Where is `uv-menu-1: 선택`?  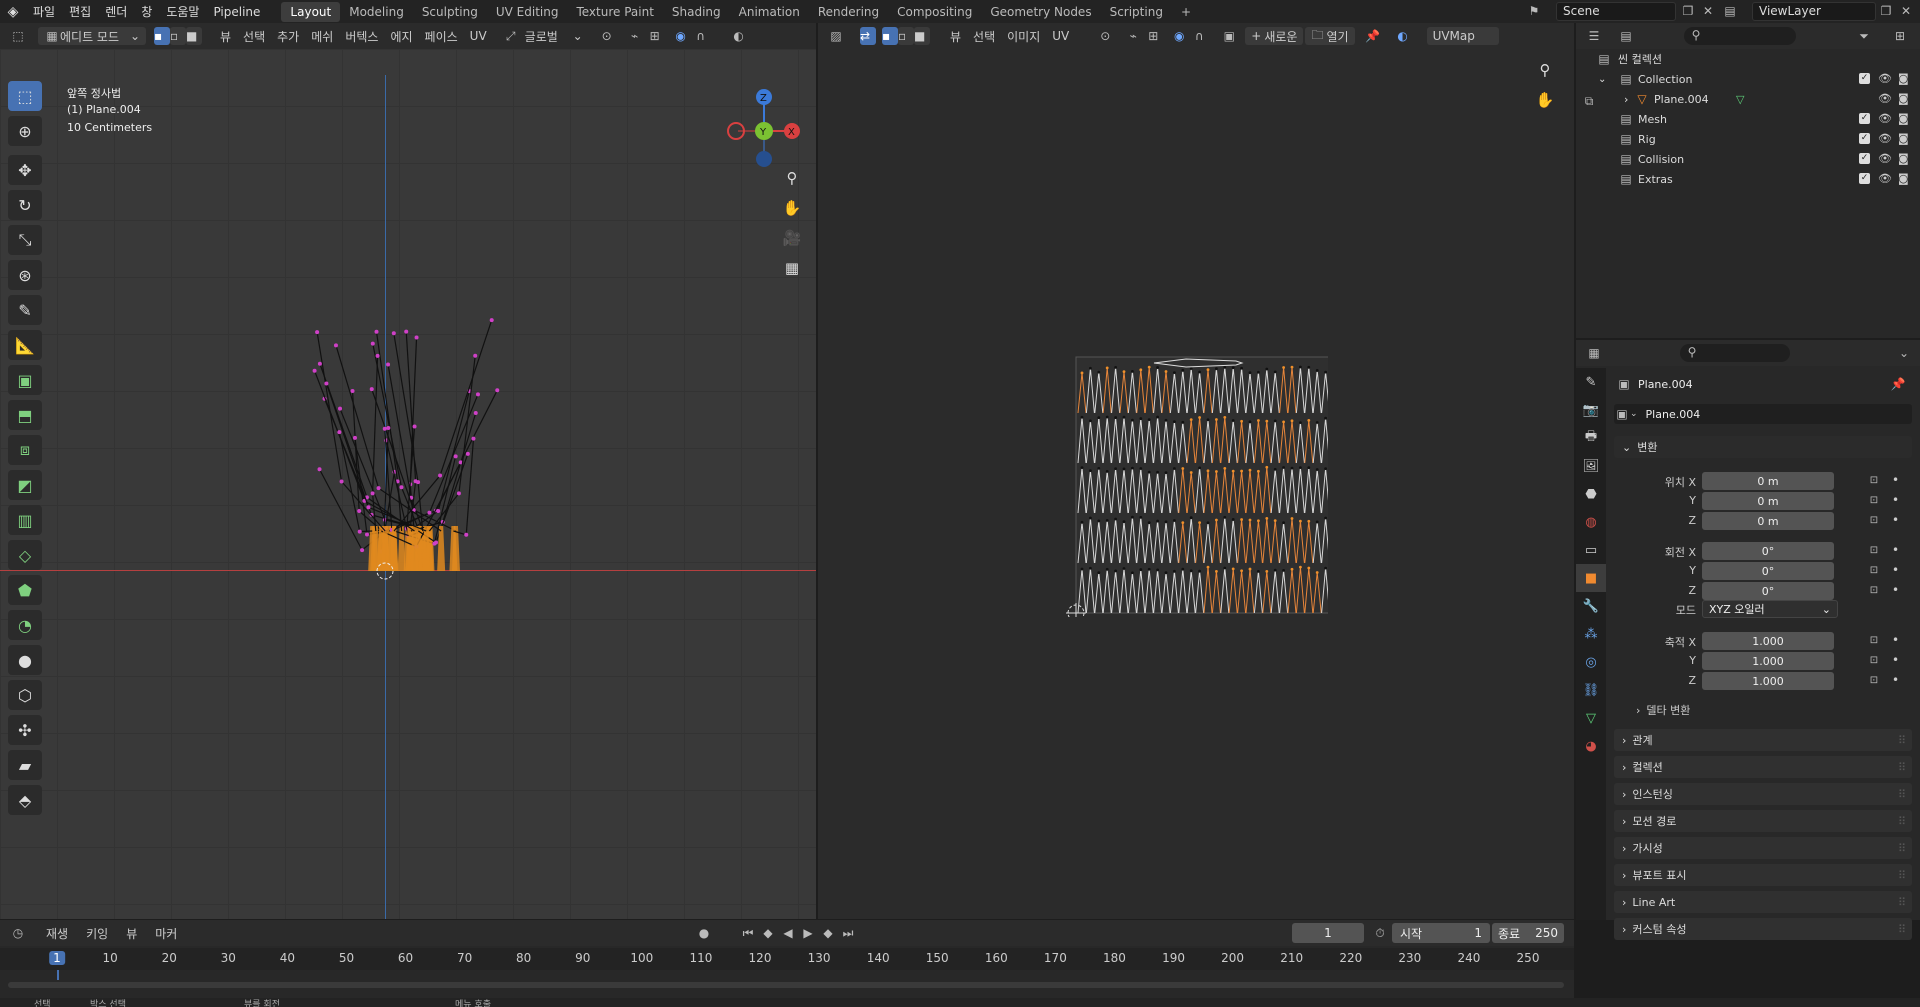
uv-menu-1: 선택 is located at coordinates (984, 36).